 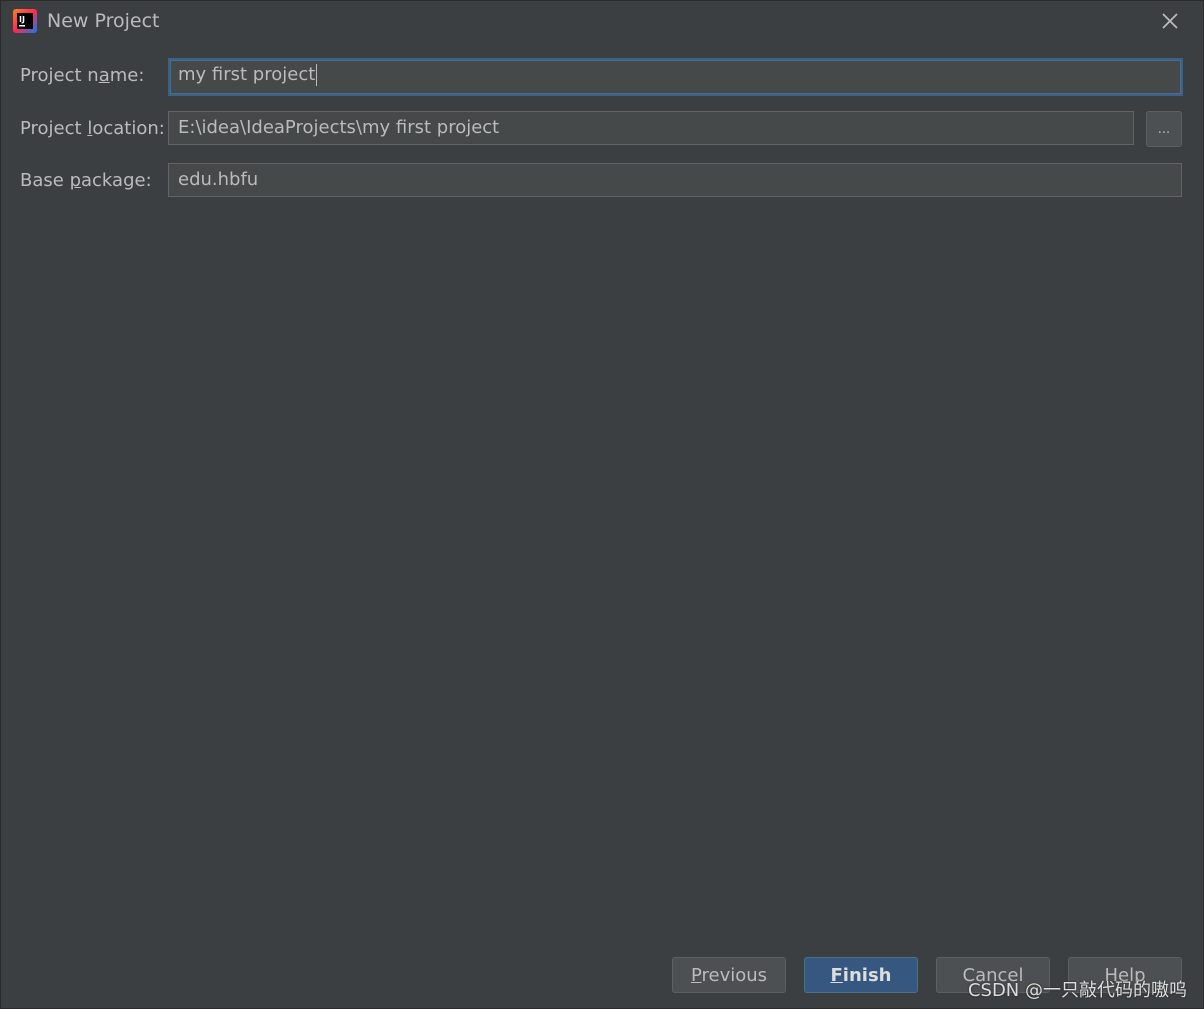 What do you see at coordinates (317, 75) in the screenshot?
I see `text-caret` at bounding box center [317, 75].